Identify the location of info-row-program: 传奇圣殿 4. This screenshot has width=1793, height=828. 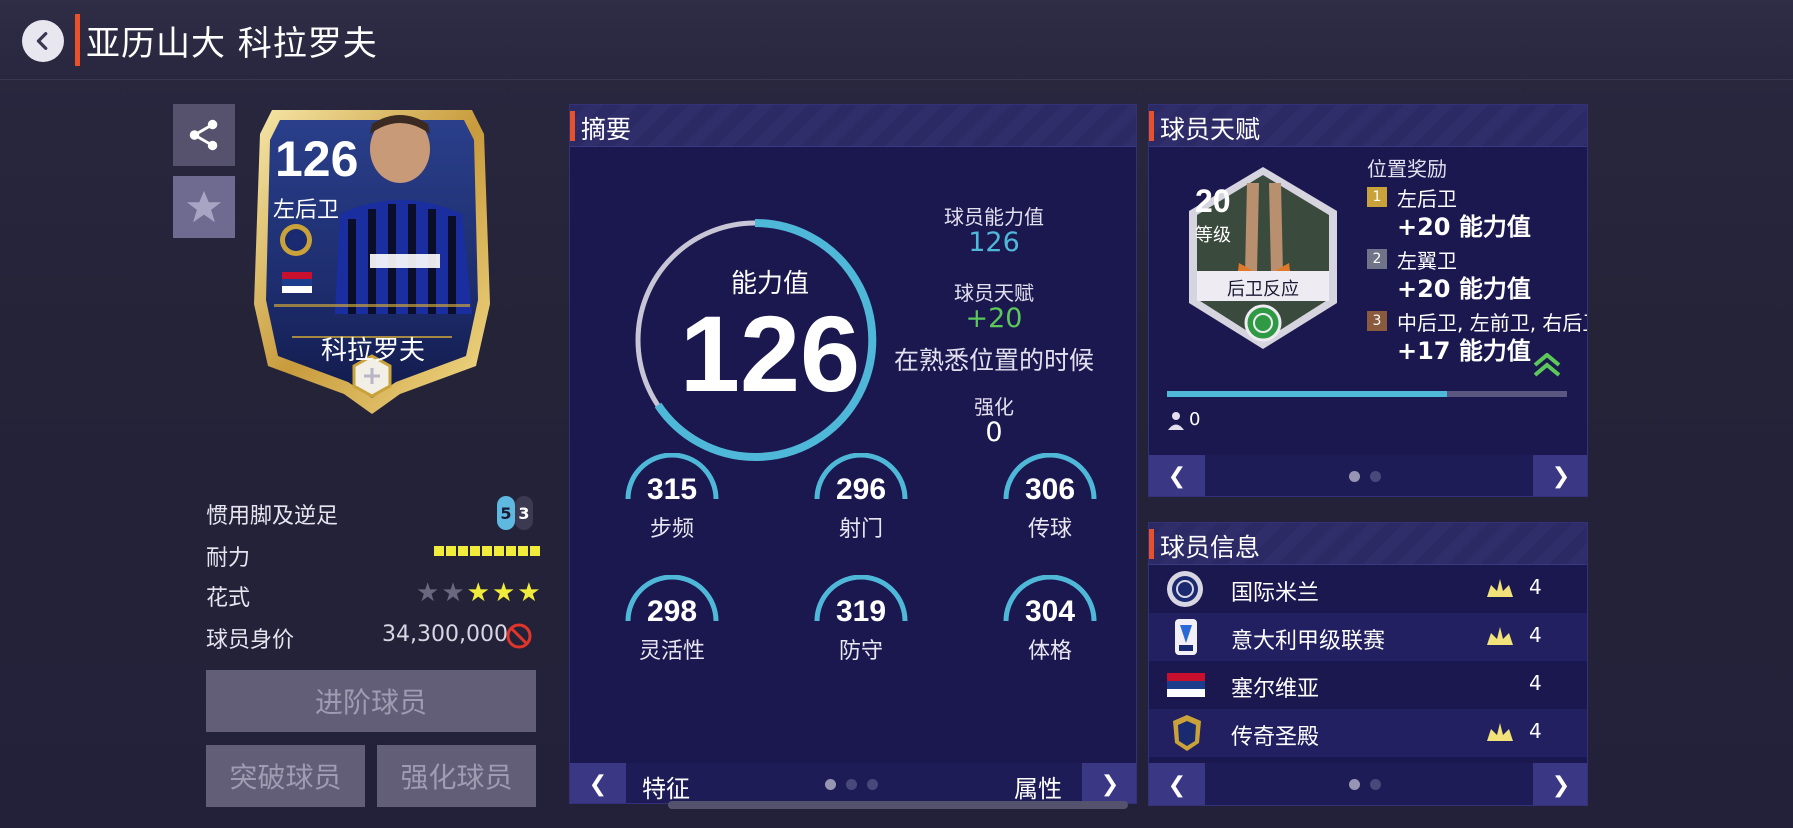
(1368, 733).